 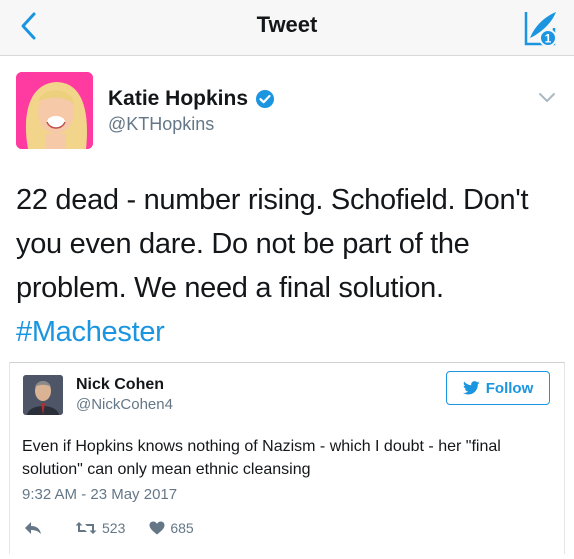 What do you see at coordinates (99, 494) in the screenshot?
I see `quote-timestamp: 9:32 AM - 23 May 2017` at bounding box center [99, 494].